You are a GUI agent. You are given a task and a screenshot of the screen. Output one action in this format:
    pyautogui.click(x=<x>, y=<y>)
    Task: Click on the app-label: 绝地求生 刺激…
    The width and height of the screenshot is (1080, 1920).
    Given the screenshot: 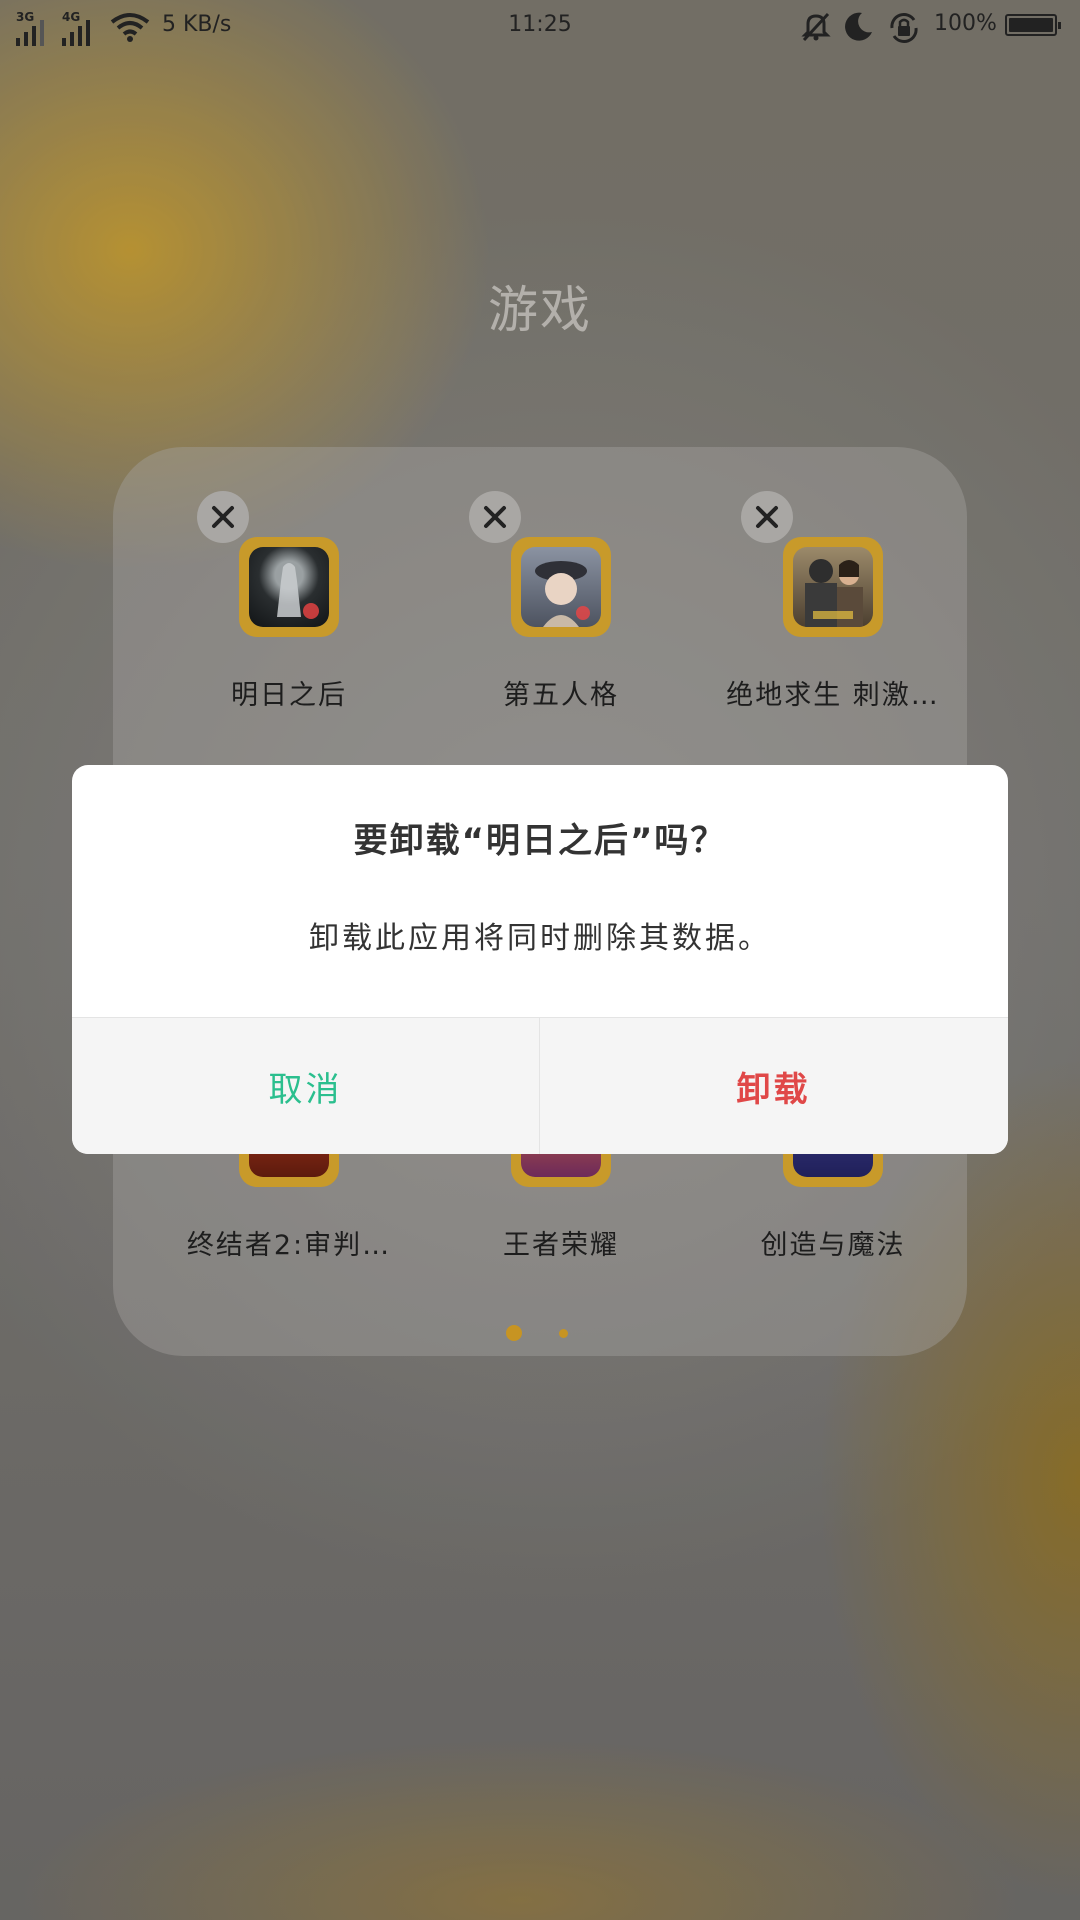 What is the action you would take?
    pyautogui.click(x=833, y=695)
    